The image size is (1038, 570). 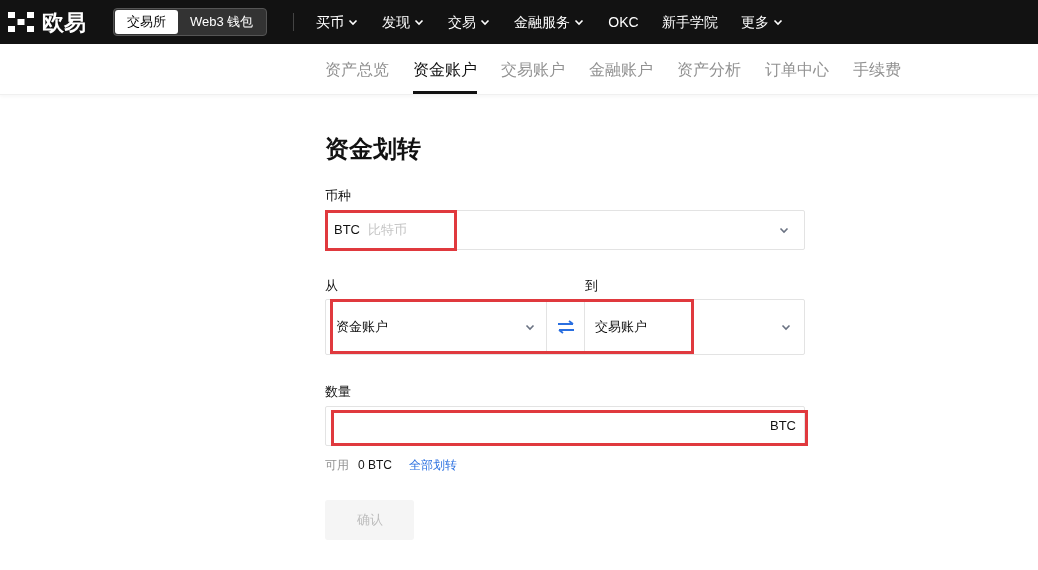 What do you see at coordinates (550, 22) in the screenshot?
I see `nav-menu-item: 金融服务` at bounding box center [550, 22].